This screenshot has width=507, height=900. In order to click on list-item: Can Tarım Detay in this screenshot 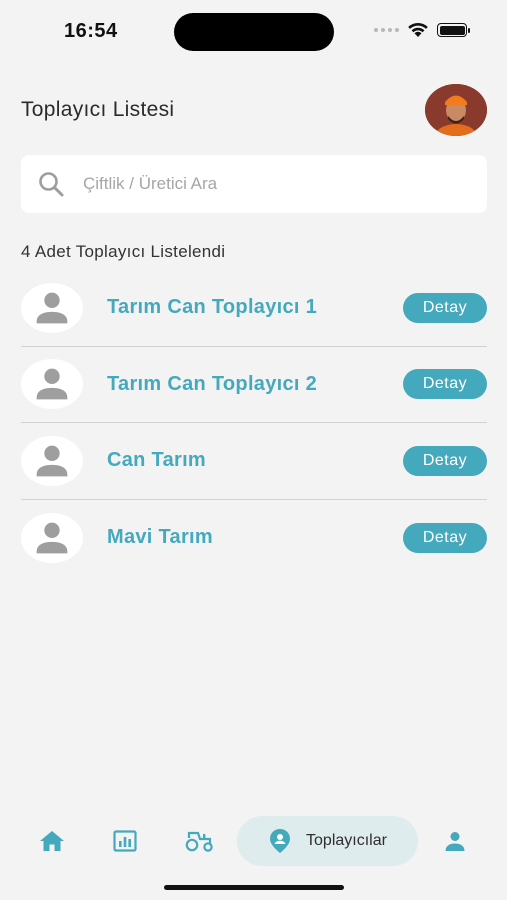, I will do `click(254, 461)`.